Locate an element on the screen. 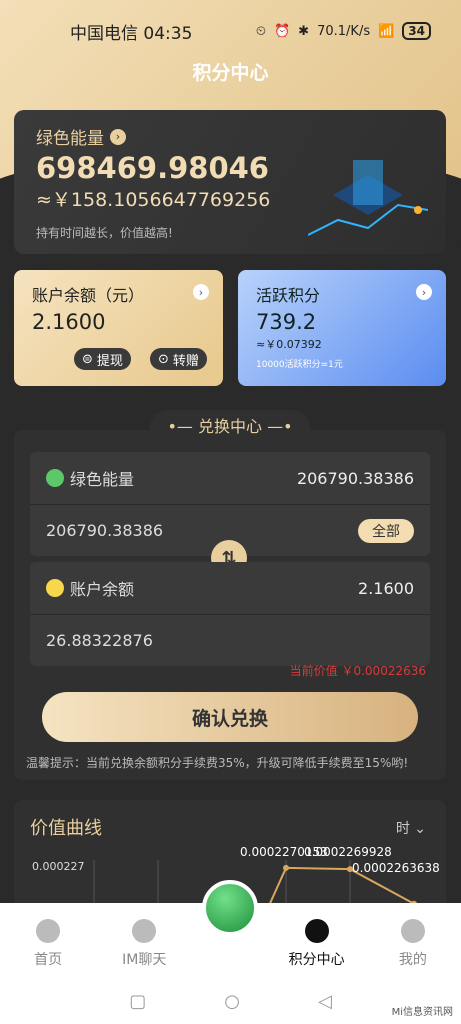  wifi-icon: 📶 is located at coordinates (386, 31).